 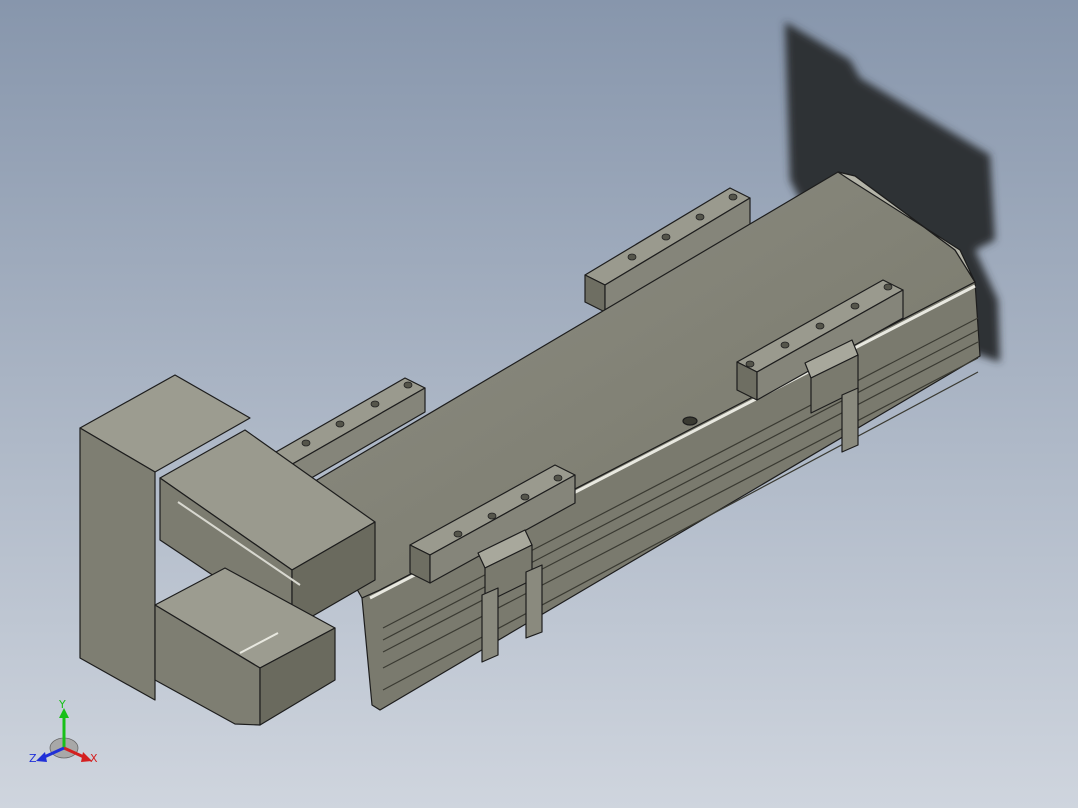 I want to click on y-axis-label: Y, so click(x=62, y=704).